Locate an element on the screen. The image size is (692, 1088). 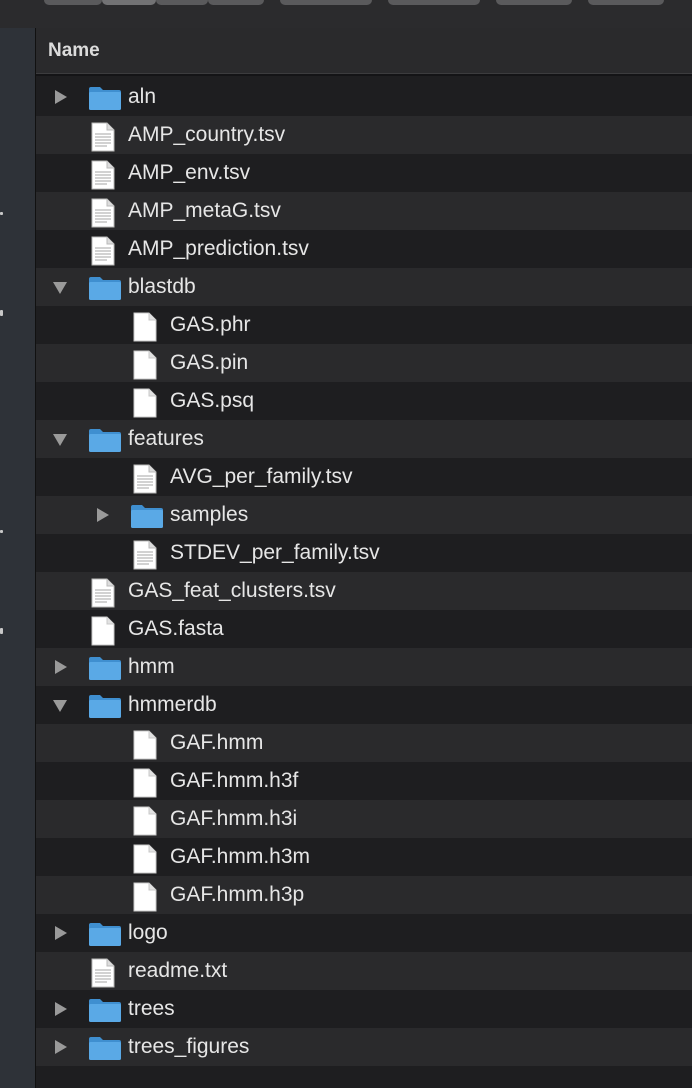
file-row: GAS.fasta is located at coordinates (364, 629).